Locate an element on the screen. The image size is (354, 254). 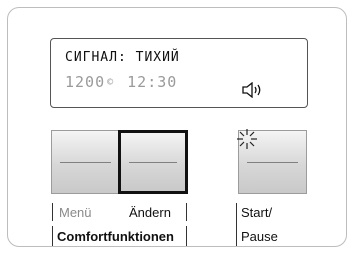
change-label: Ändern is located at coordinates (150, 212).